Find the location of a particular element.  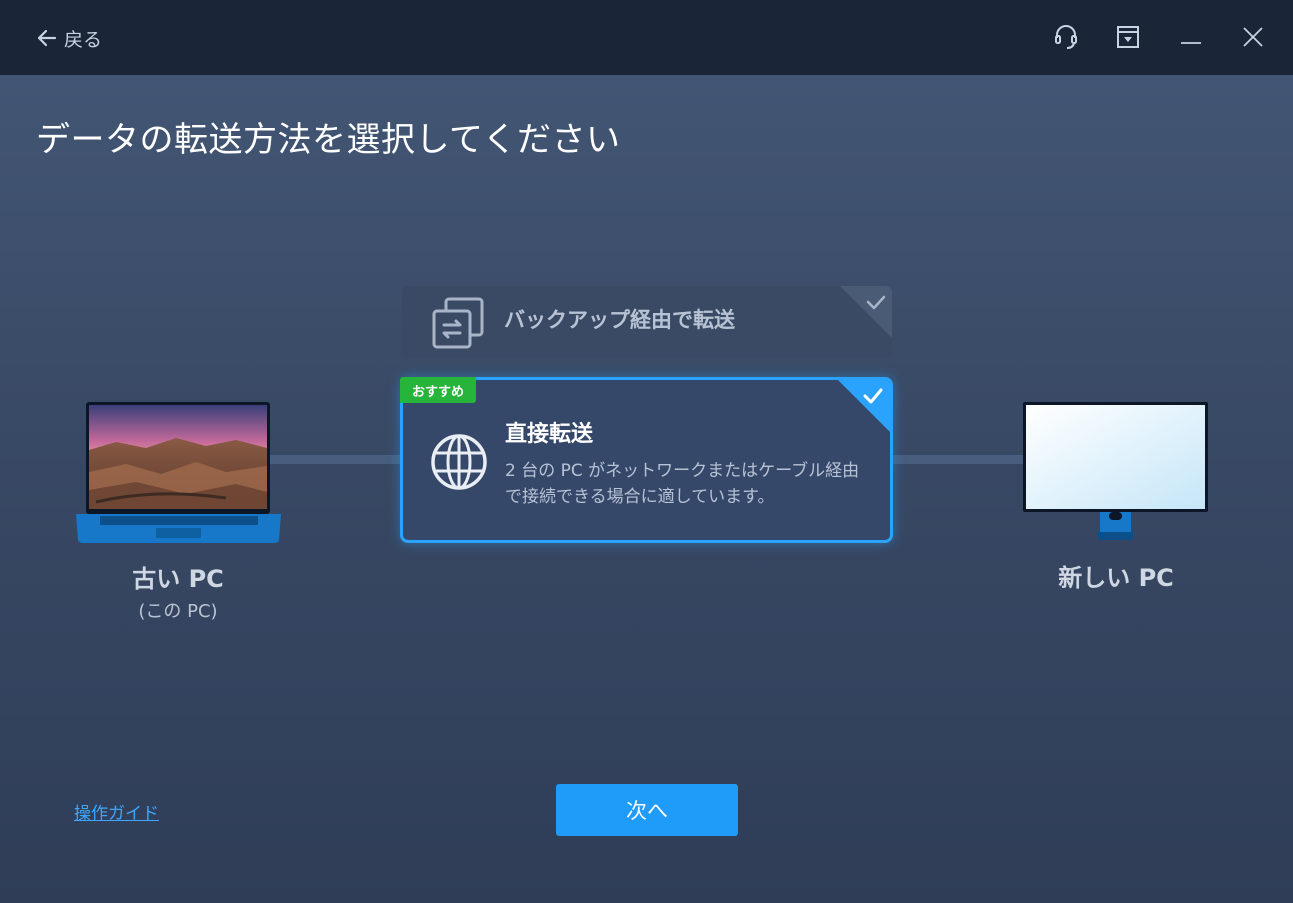

back-button: 戻る is located at coordinates (69, 38).